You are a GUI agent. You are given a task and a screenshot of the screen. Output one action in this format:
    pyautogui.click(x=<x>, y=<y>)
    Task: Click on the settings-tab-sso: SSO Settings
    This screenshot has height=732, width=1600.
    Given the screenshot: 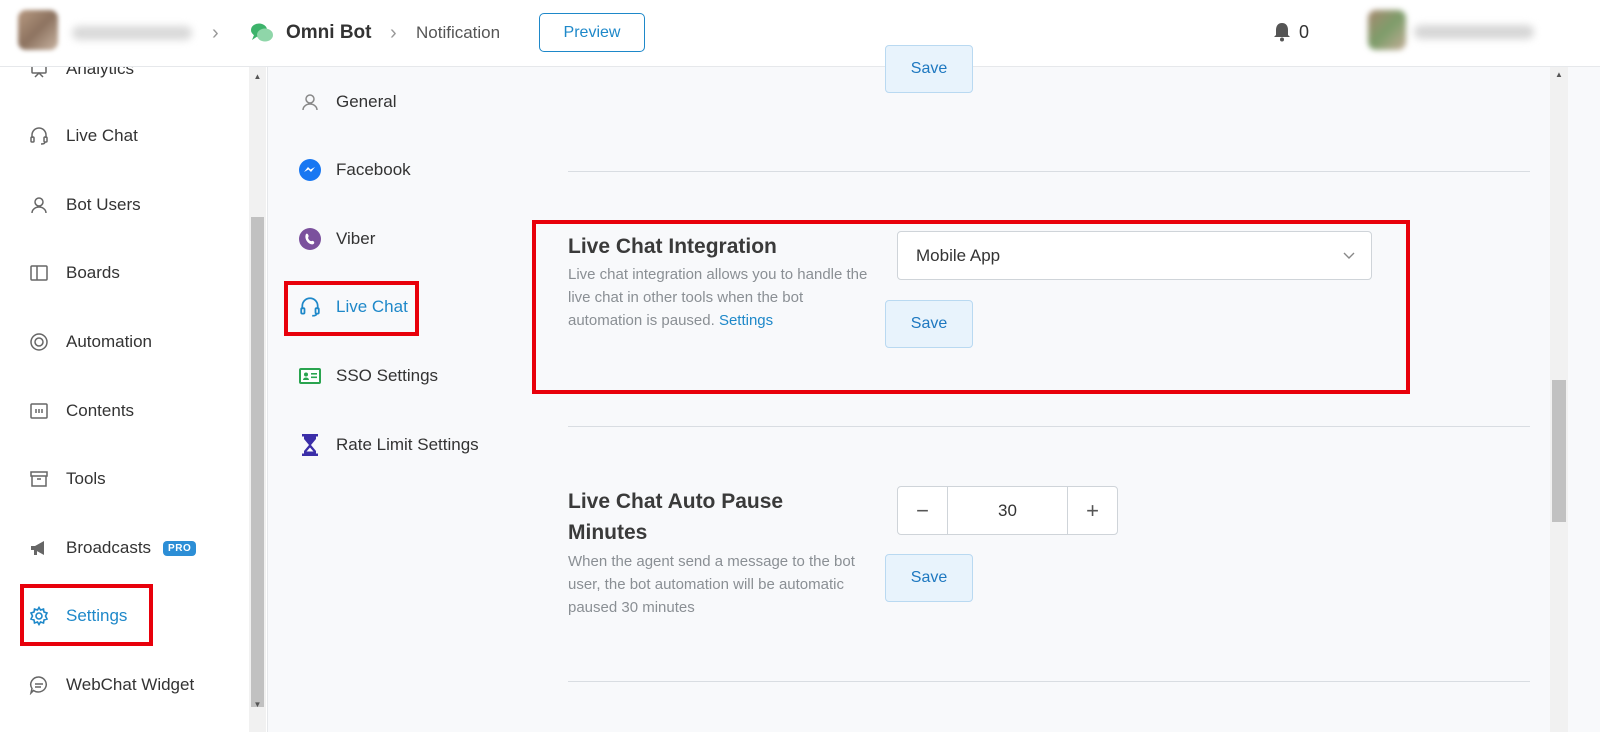 What is the action you would take?
    pyautogui.click(x=368, y=376)
    